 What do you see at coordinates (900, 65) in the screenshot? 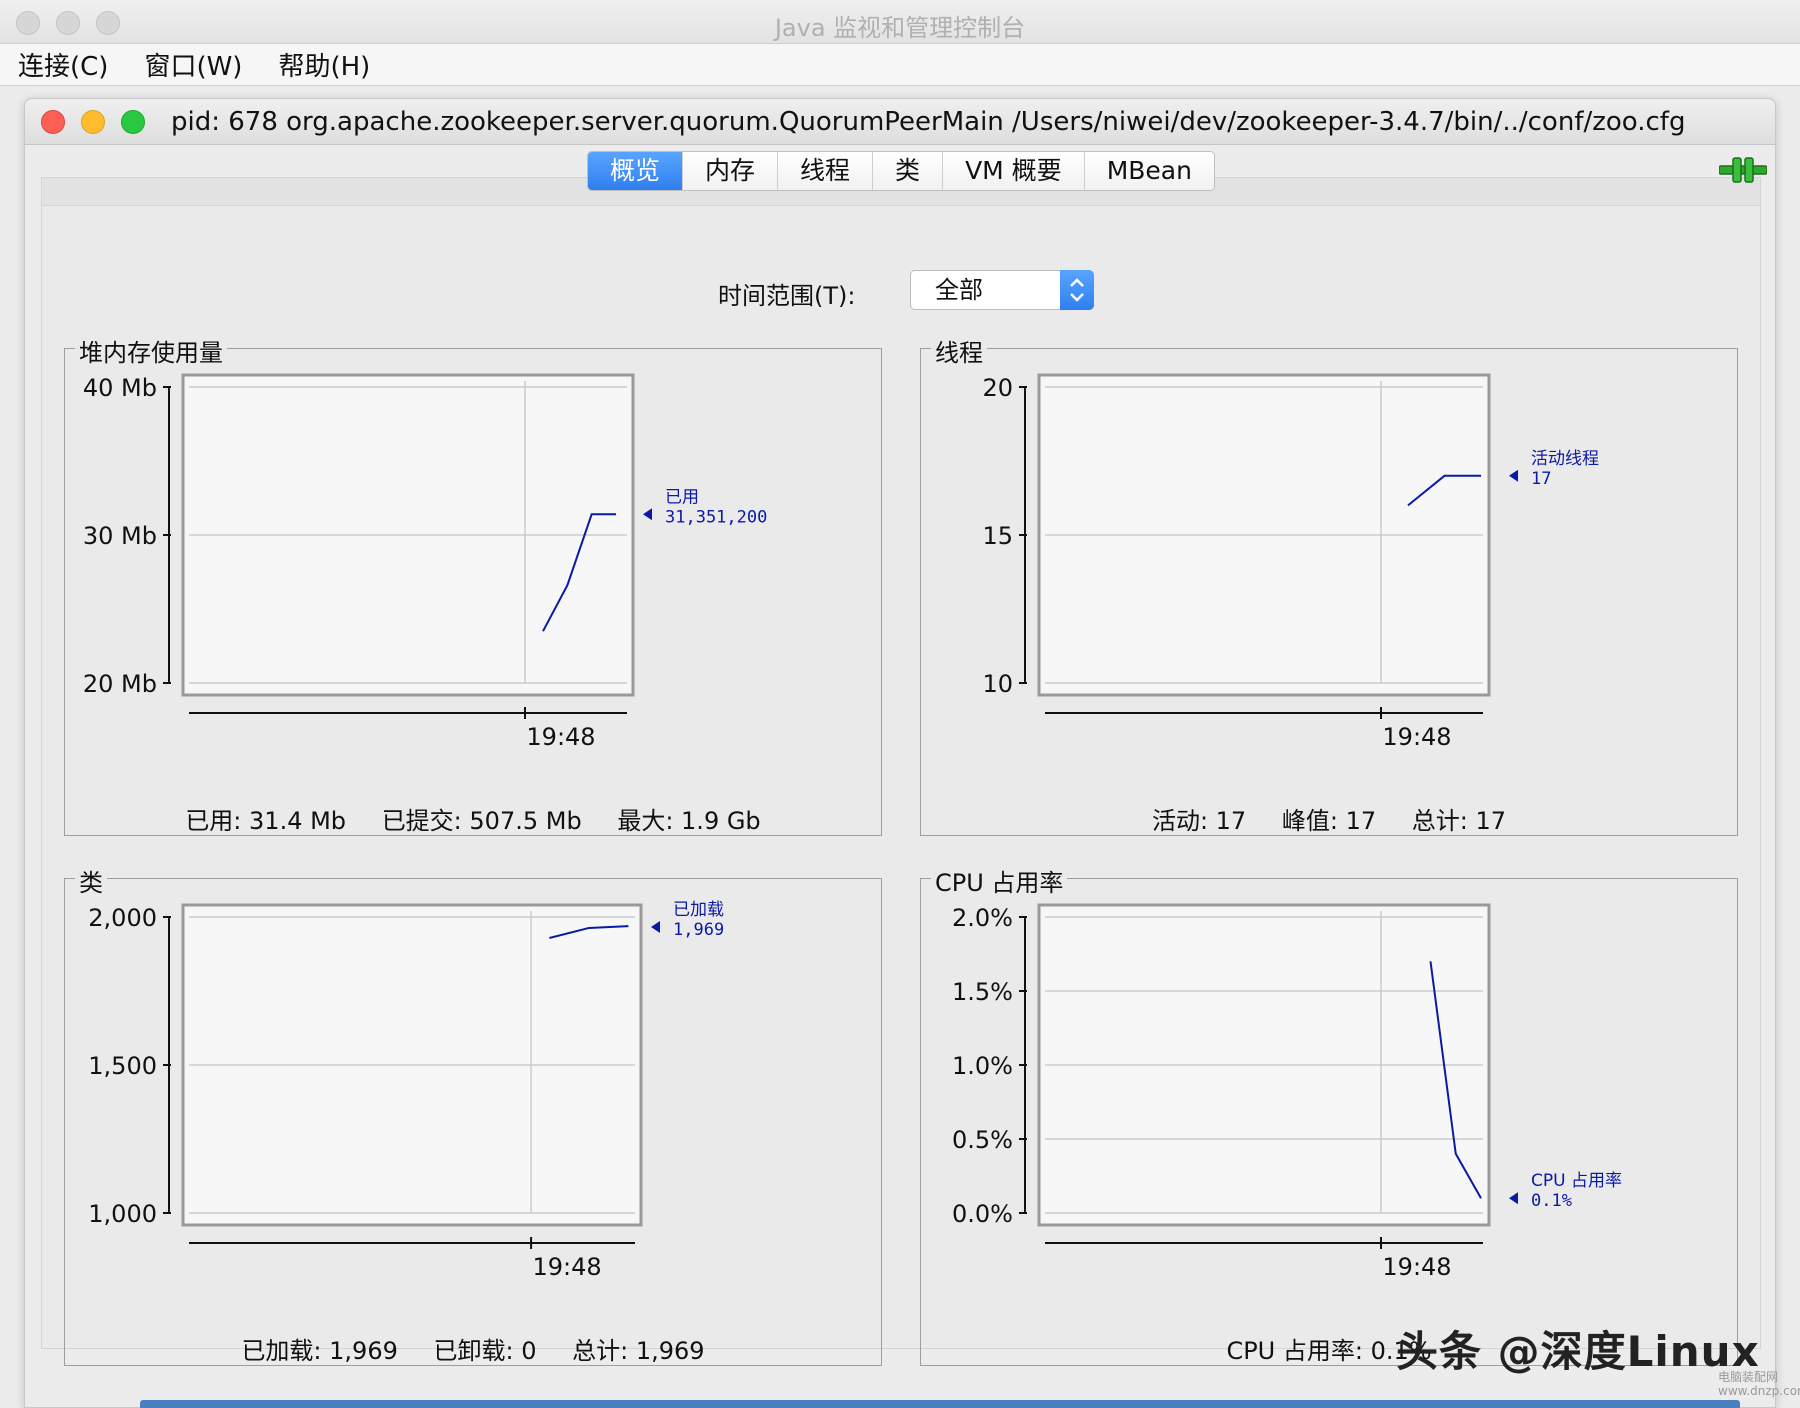
I see `menubar: 连接(C) 窗口(W) 帮助(H)` at bounding box center [900, 65].